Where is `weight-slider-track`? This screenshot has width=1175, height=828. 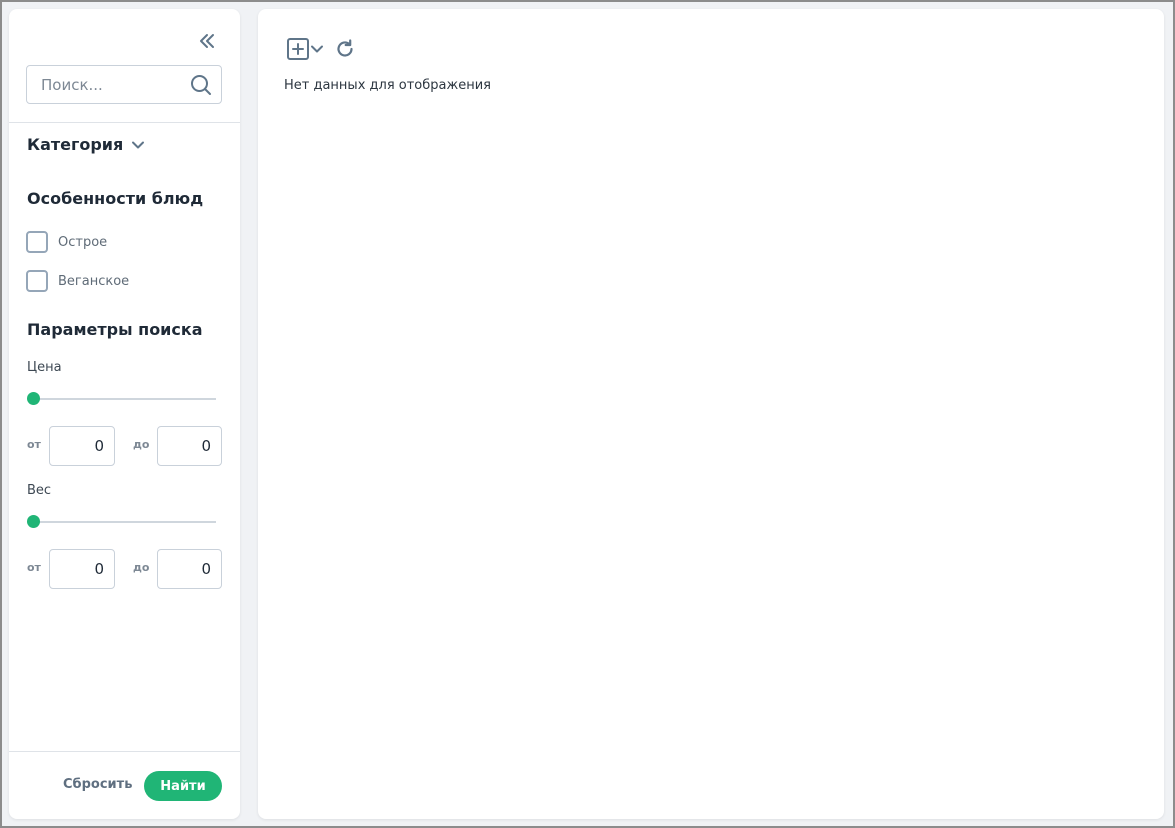
weight-slider-track is located at coordinates (124, 522).